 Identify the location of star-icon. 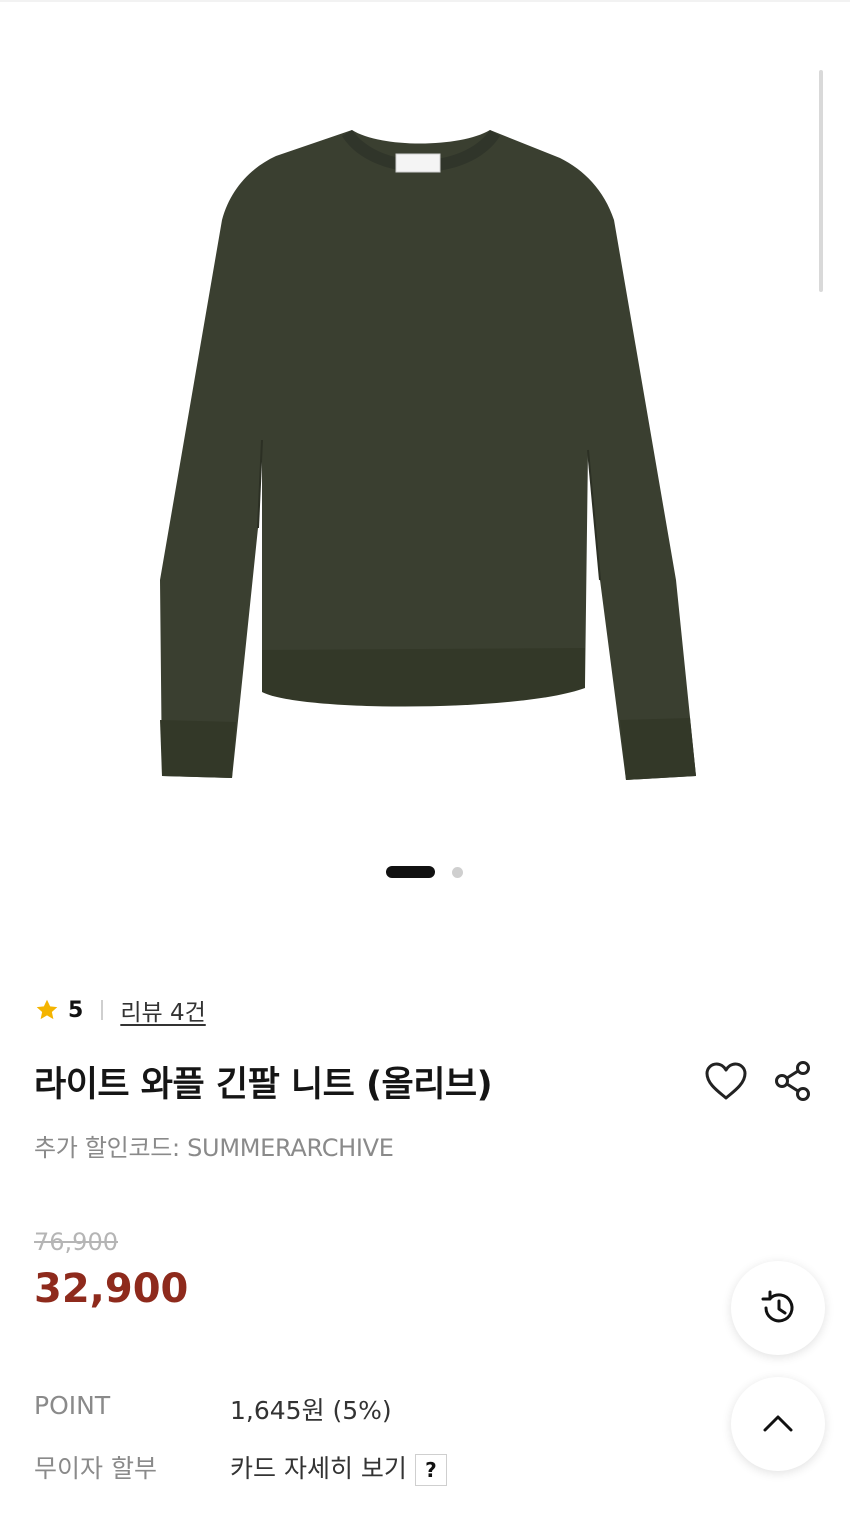
(47, 1009).